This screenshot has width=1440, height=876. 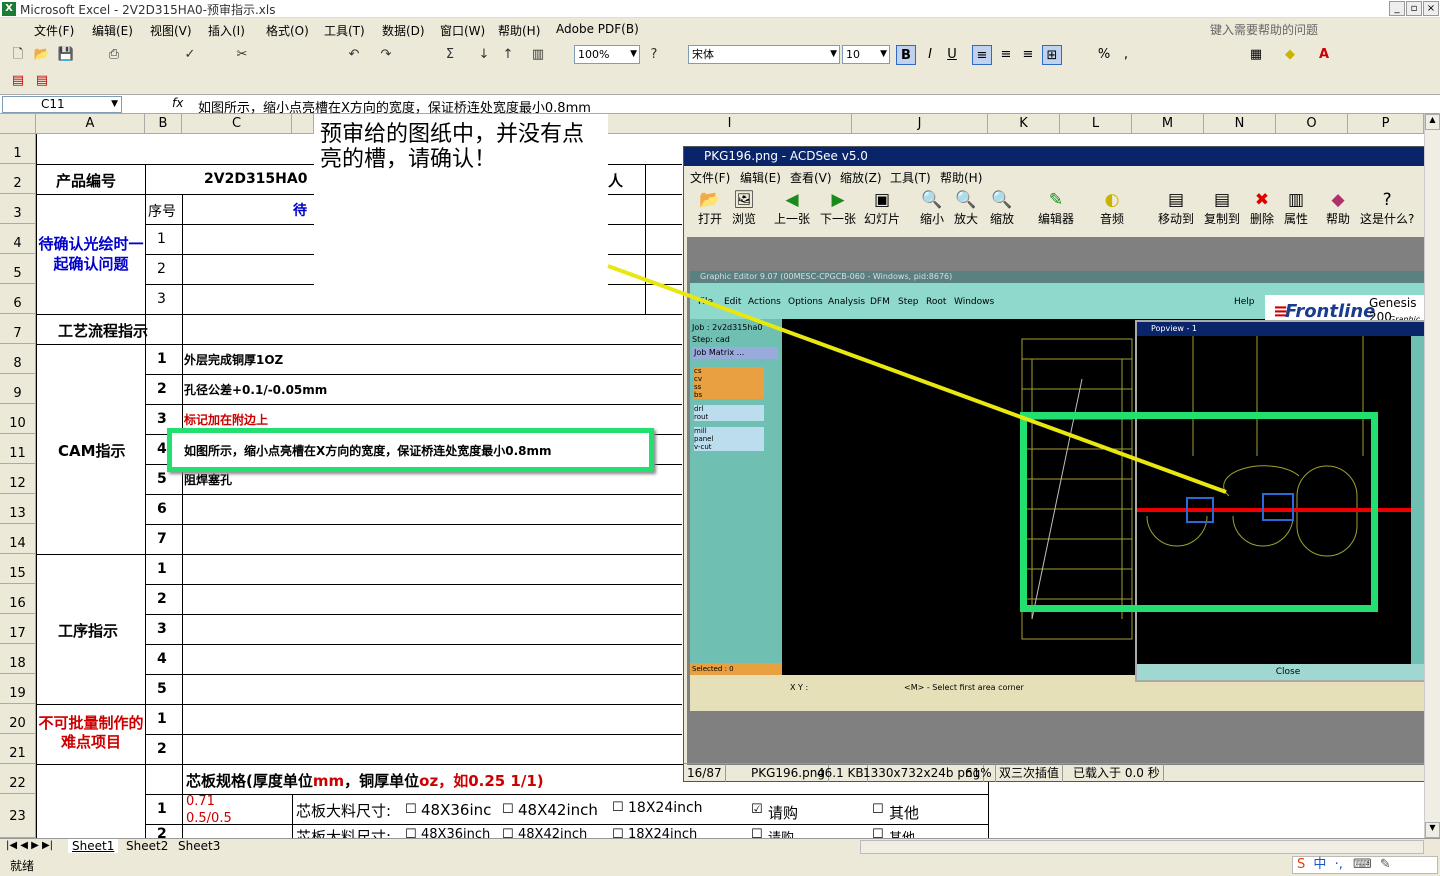 What do you see at coordinates (18, 509) in the screenshot?
I see `row-header: 13` at bounding box center [18, 509].